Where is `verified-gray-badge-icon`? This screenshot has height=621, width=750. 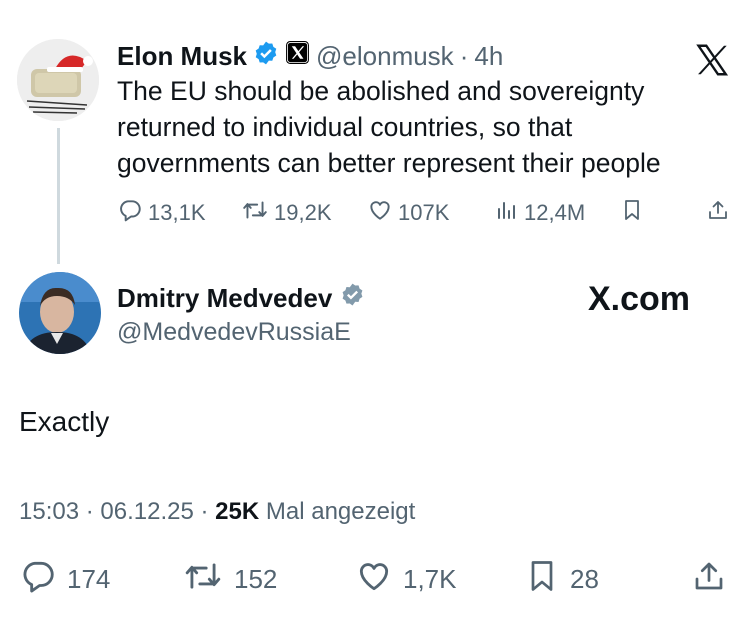
verified-gray-badge-icon is located at coordinates (352, 298).